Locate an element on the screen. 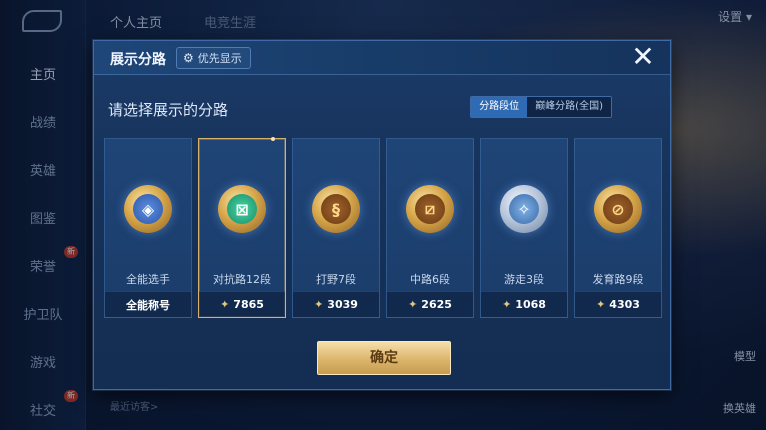 The height and width of the screenshot is (430, 766). dialog-header: 展示分路 ⚙ 优先显示 ✕ is located at coordinates (382, 58).